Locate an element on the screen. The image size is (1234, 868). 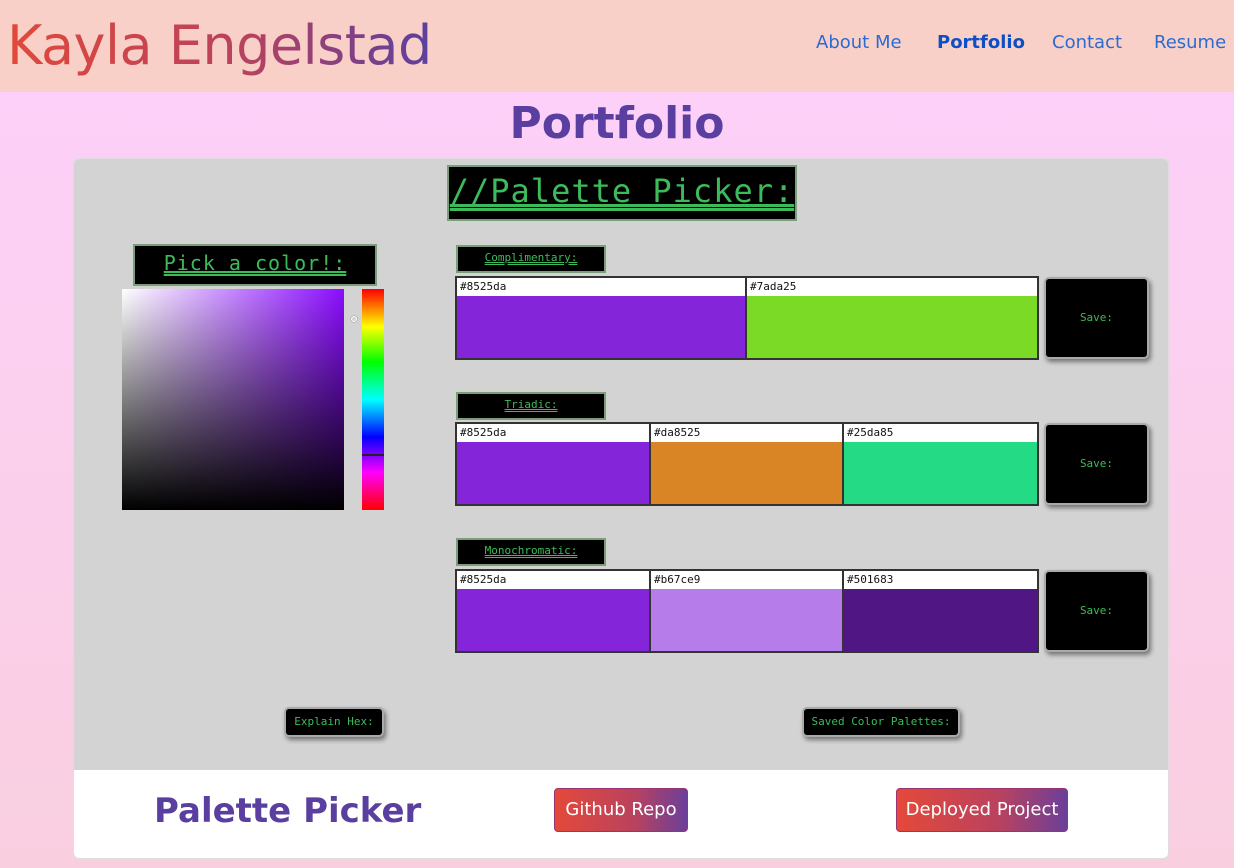
swatch: #501683 is located at coordinates (940, 611).